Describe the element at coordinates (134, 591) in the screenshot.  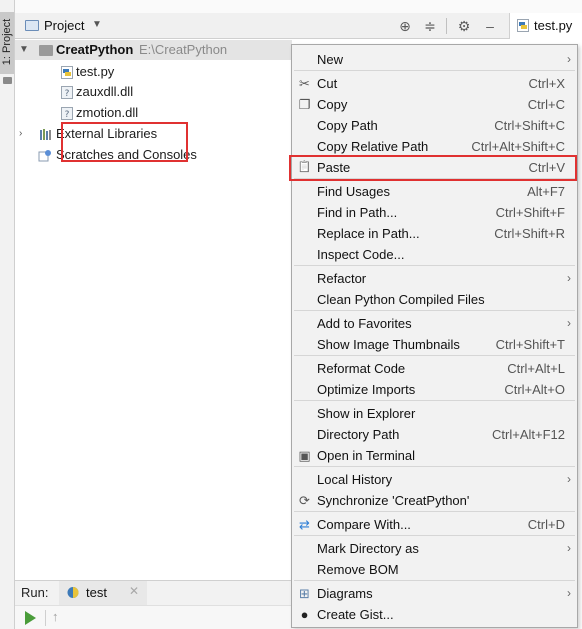
I see `close-icon: ✕` at that location.